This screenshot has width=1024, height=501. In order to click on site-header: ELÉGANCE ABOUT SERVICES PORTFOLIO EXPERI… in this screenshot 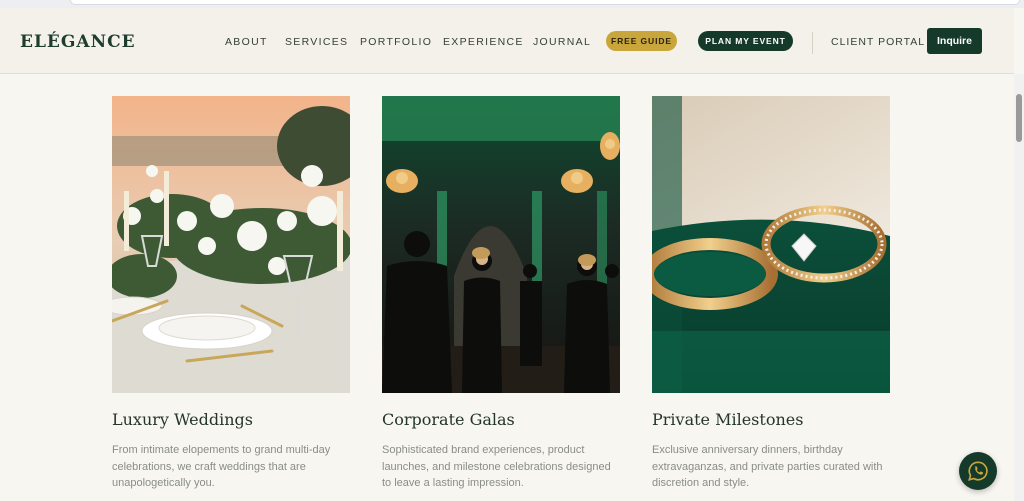, I will do `click(507, 41)`.